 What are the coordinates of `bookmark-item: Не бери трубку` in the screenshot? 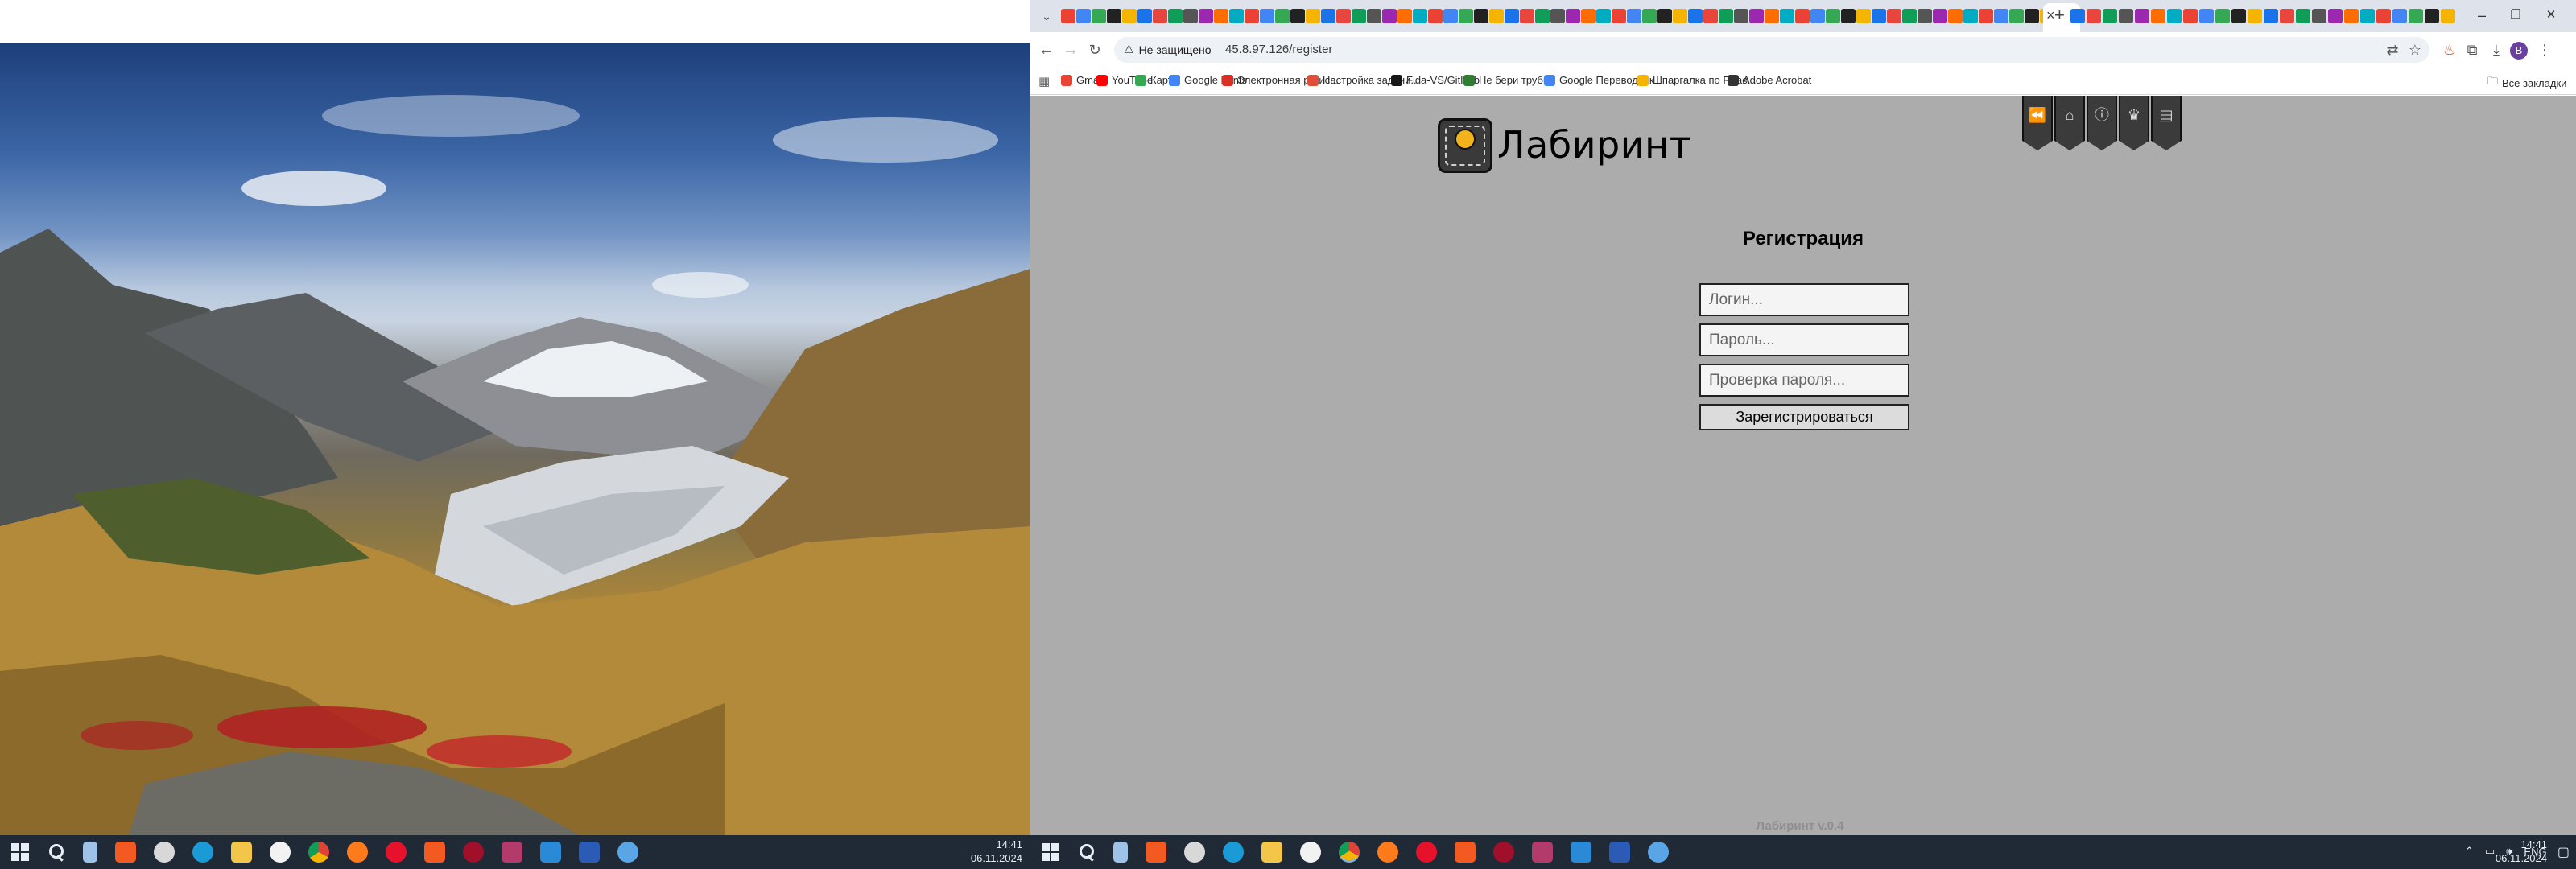 It's located at (1508, 80).